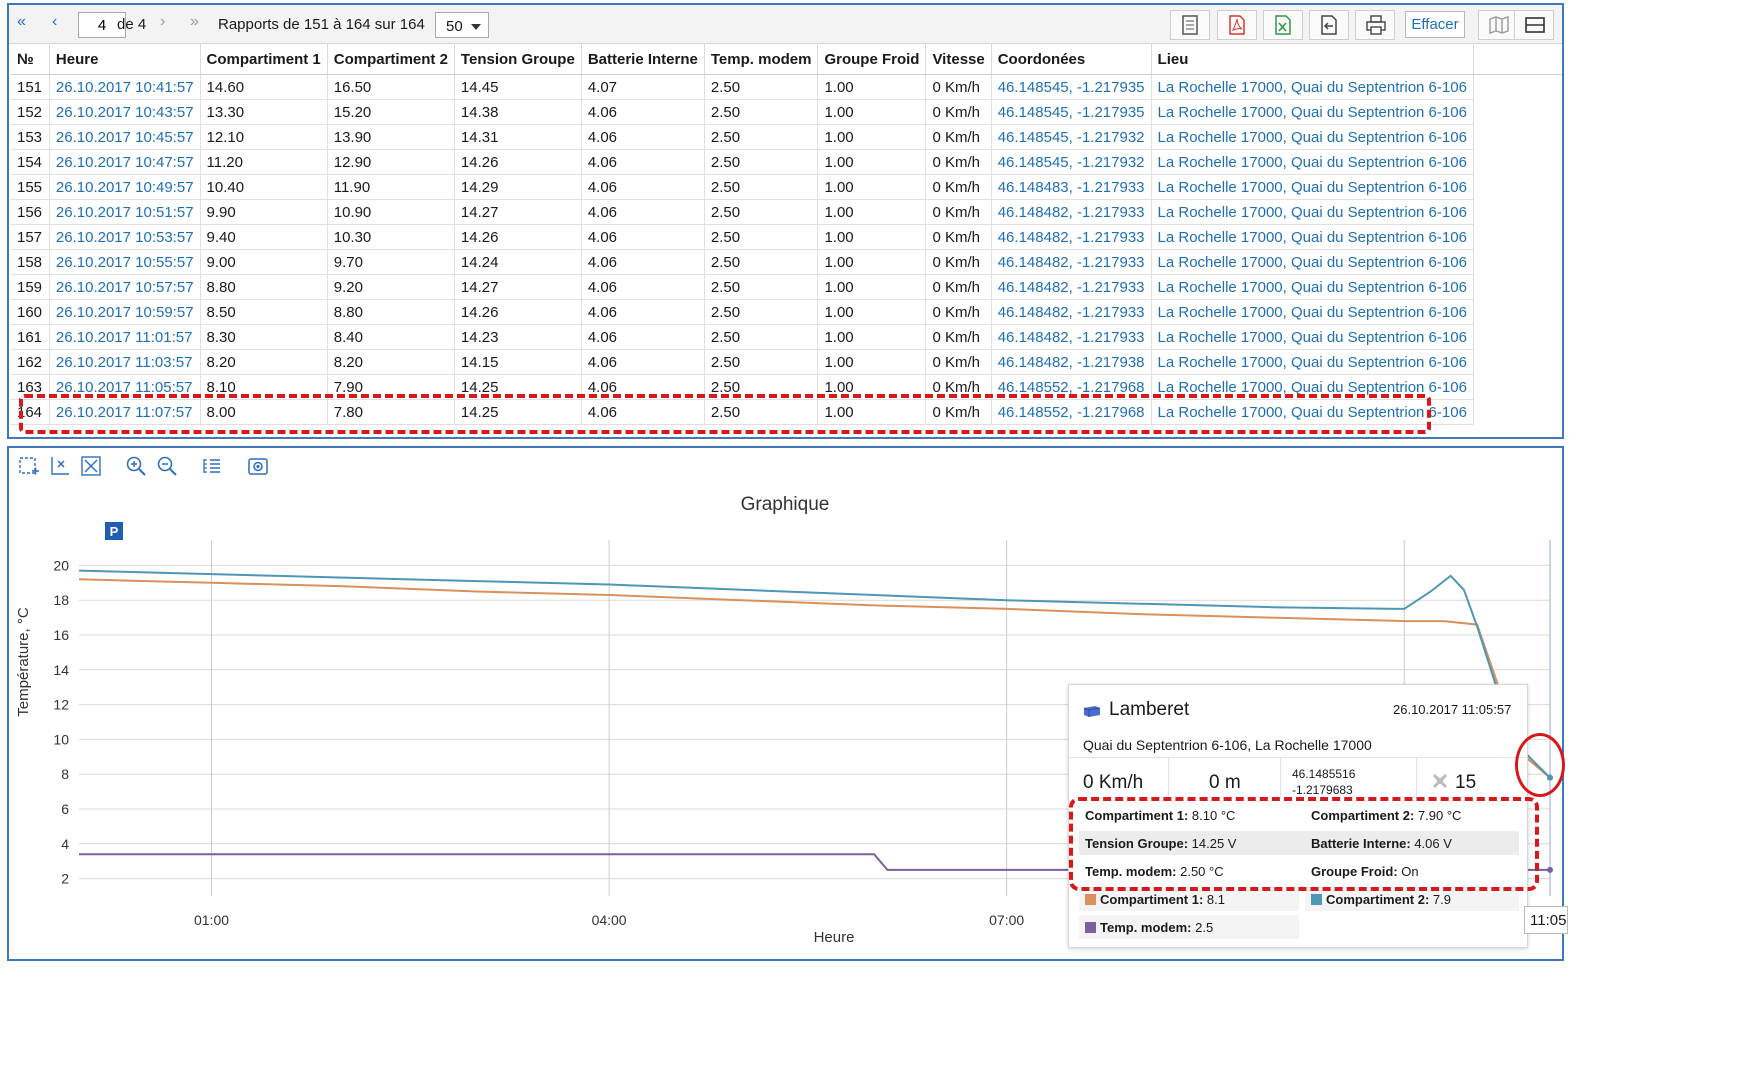 This screenshot has height=1079, width=1756. What do you see at coordinates (1113, 782) in the screenshot?
I see `tooltip-speed: 0 Km/h` at bounding box center [1113, 782].